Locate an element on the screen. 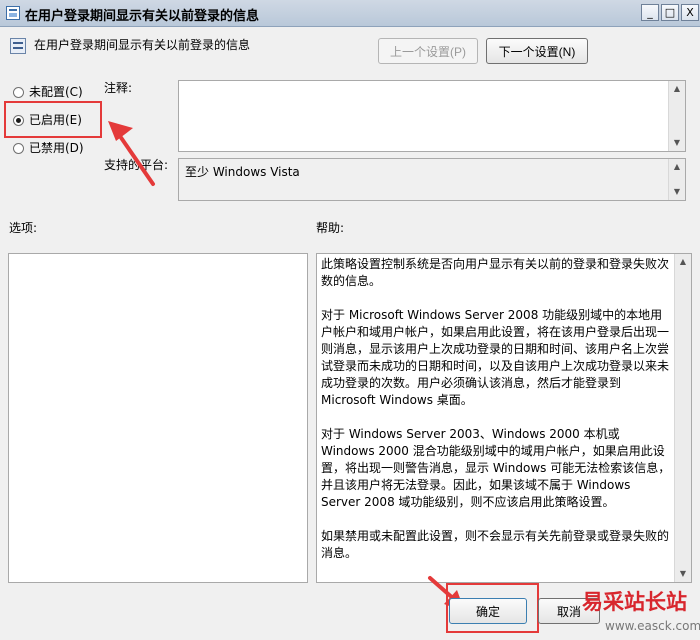 Image resolution: width=700 pixels, height=640 pixels. close-button: X is located at coordinates (690, 12).